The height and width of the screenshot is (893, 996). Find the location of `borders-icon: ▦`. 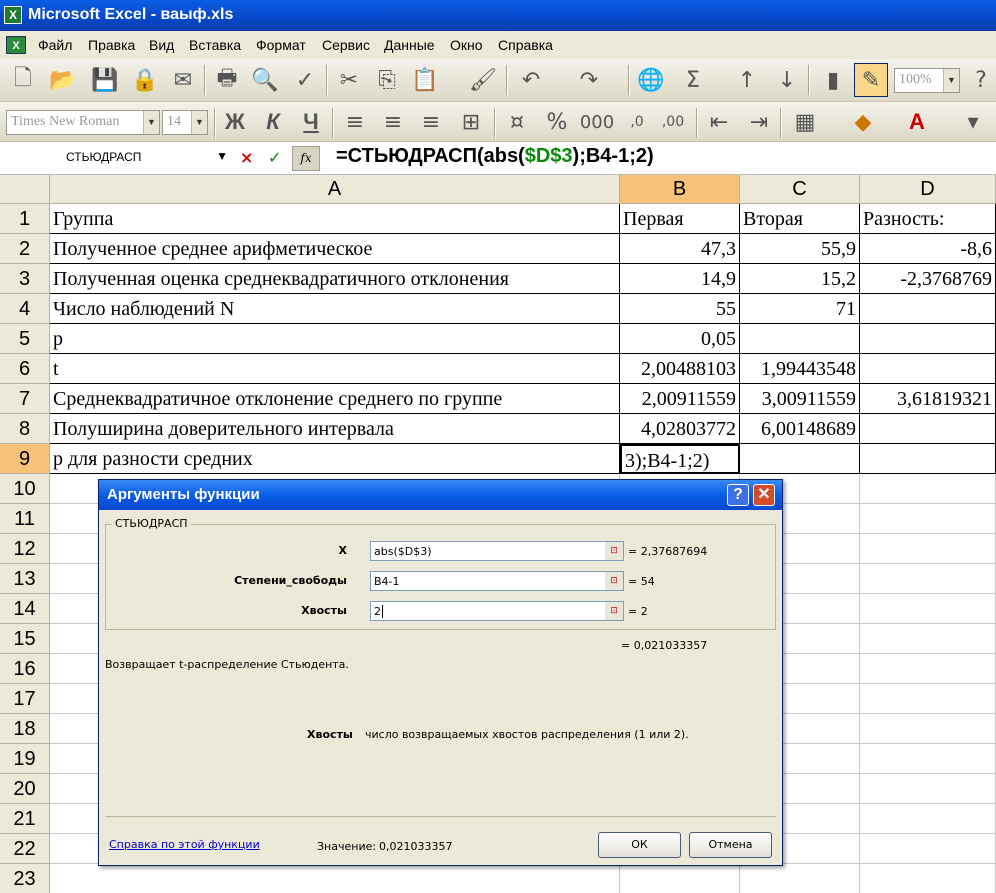

borders-icon: ▦ is located at coordinates (805, 122).